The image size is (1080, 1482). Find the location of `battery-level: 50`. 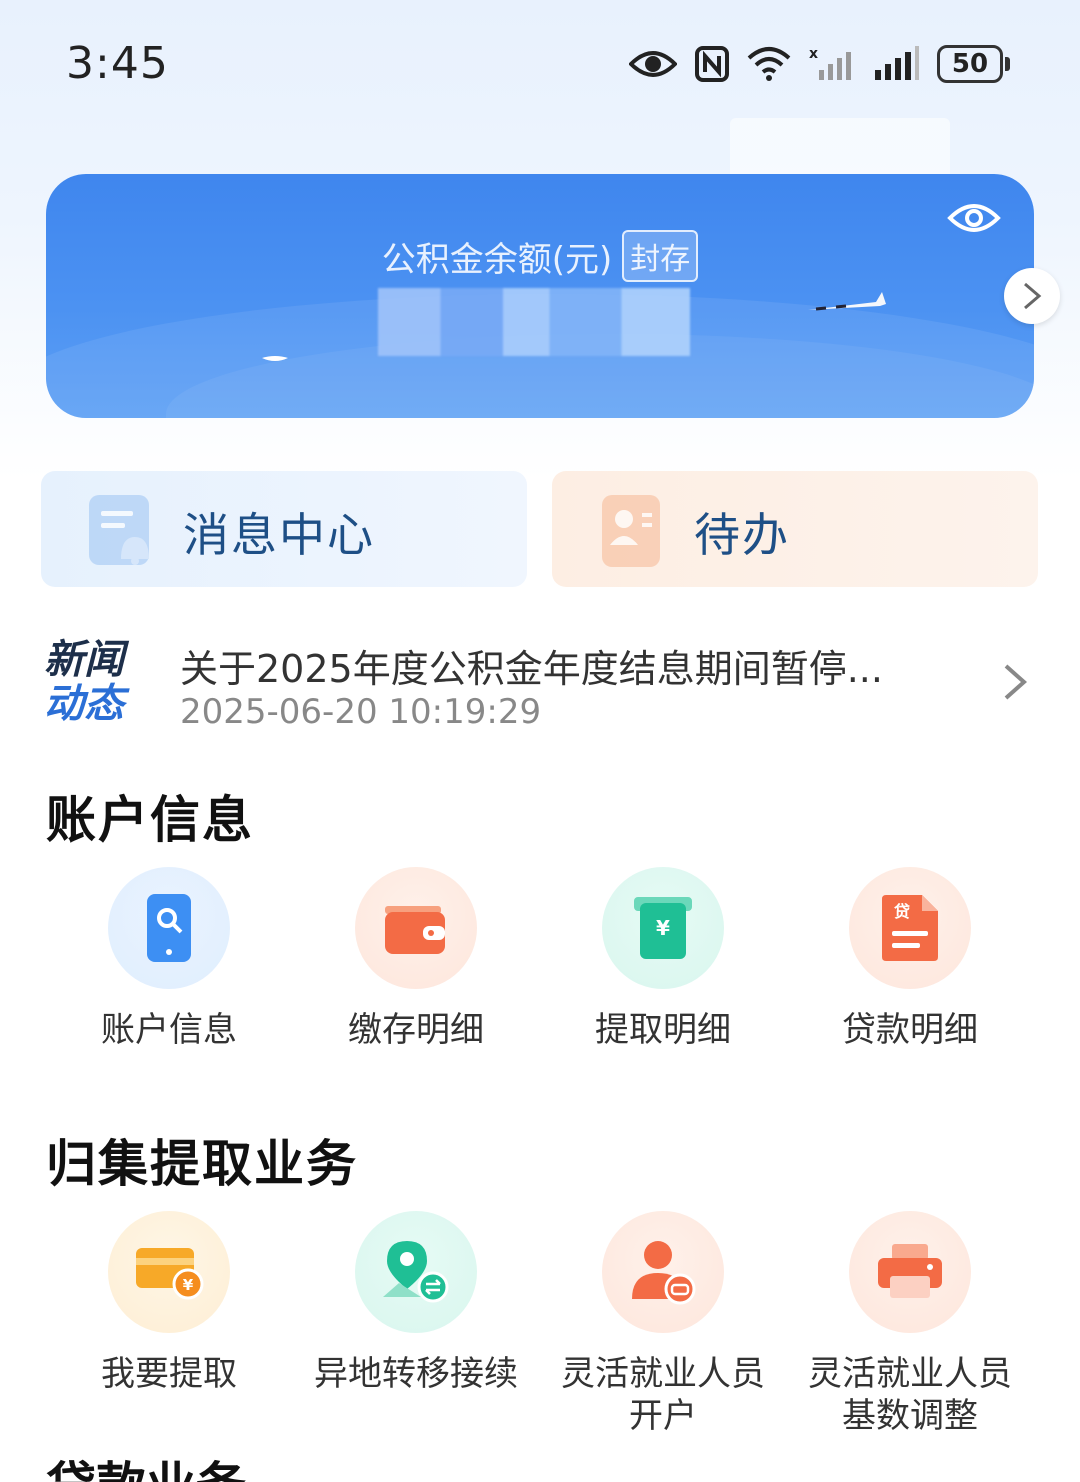

battery-level: 50 is located at coordinates (970, 64).